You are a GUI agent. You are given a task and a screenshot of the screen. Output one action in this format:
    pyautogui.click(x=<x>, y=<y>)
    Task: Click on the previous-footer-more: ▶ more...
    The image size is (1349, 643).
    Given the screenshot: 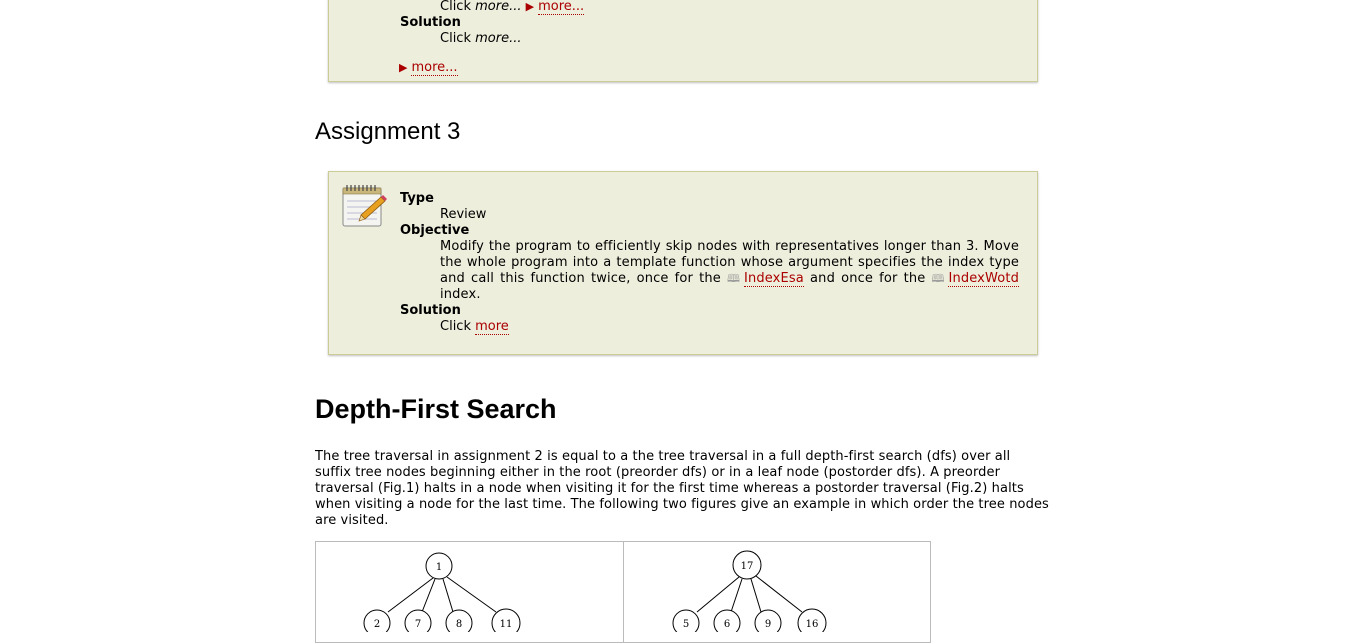 What is the action you would take?
    pyautogui.click(x=709, y=68)
    